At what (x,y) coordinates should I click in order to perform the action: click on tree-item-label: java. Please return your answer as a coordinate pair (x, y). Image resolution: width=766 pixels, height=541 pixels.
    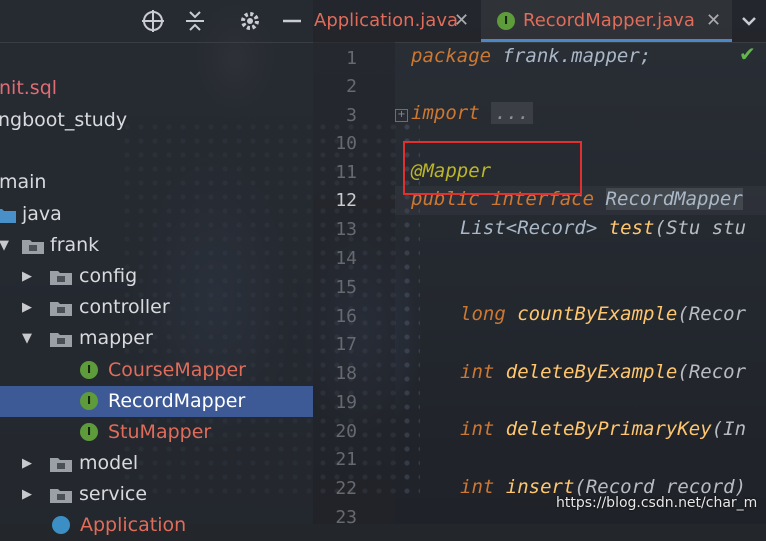
    Looking at the image, I should click on (42, 214).